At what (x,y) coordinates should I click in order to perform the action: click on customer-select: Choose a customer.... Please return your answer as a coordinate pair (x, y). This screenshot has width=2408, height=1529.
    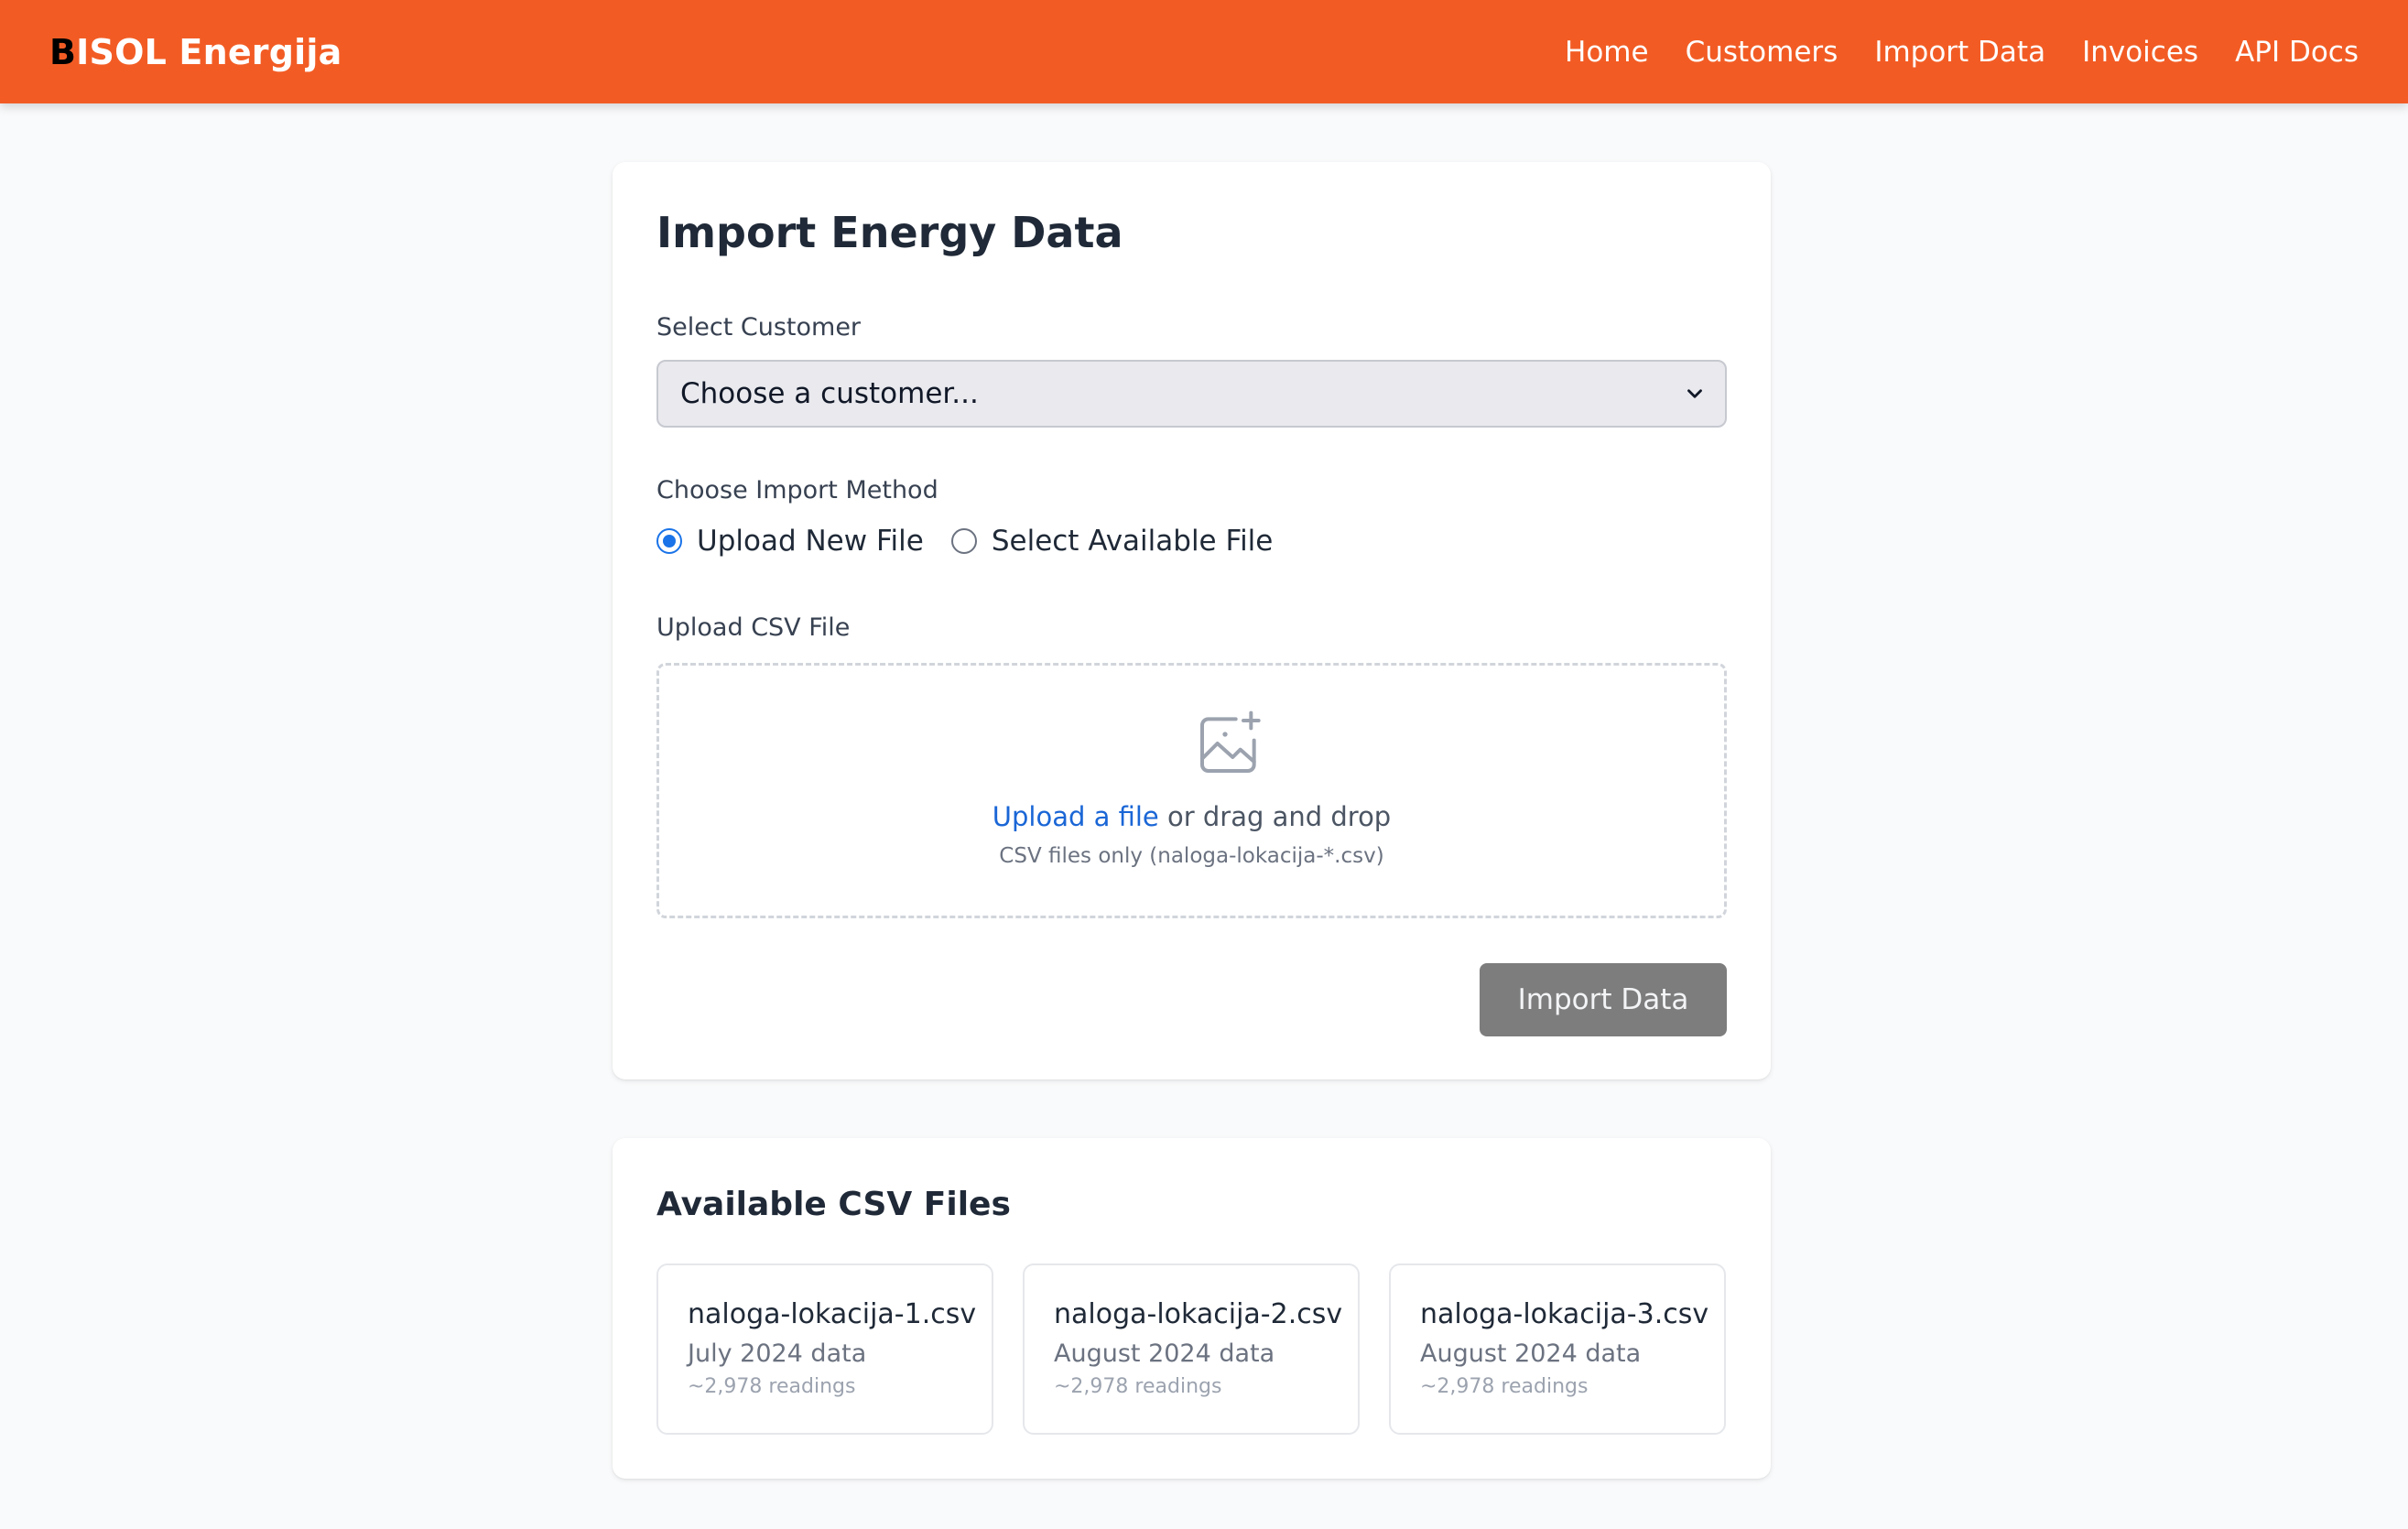
    Looking at the image, I should click on (1191, 394).